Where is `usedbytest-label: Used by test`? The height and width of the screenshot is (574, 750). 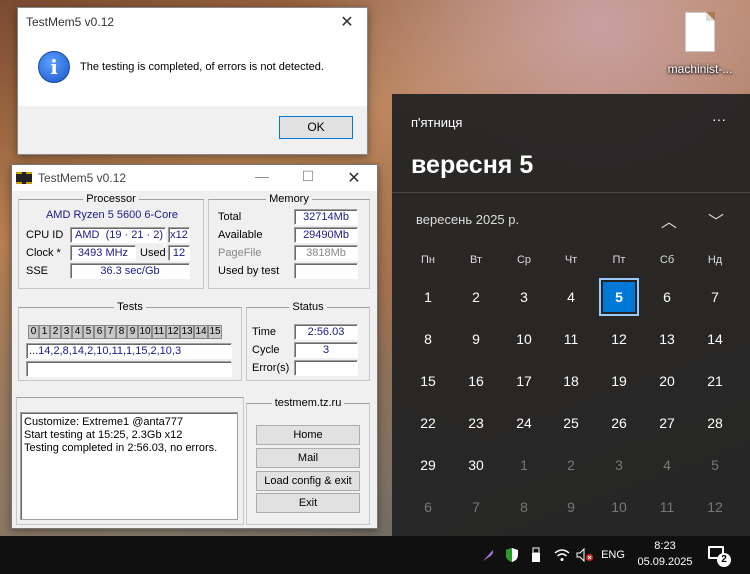
usedbytest-label: Used by test is located at coordinates (249, 271).